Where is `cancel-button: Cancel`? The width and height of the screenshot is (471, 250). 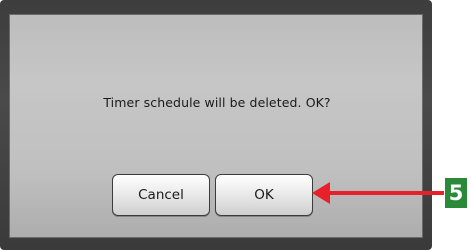
cancel-button: Cancel is located at coordinates (161, 195).